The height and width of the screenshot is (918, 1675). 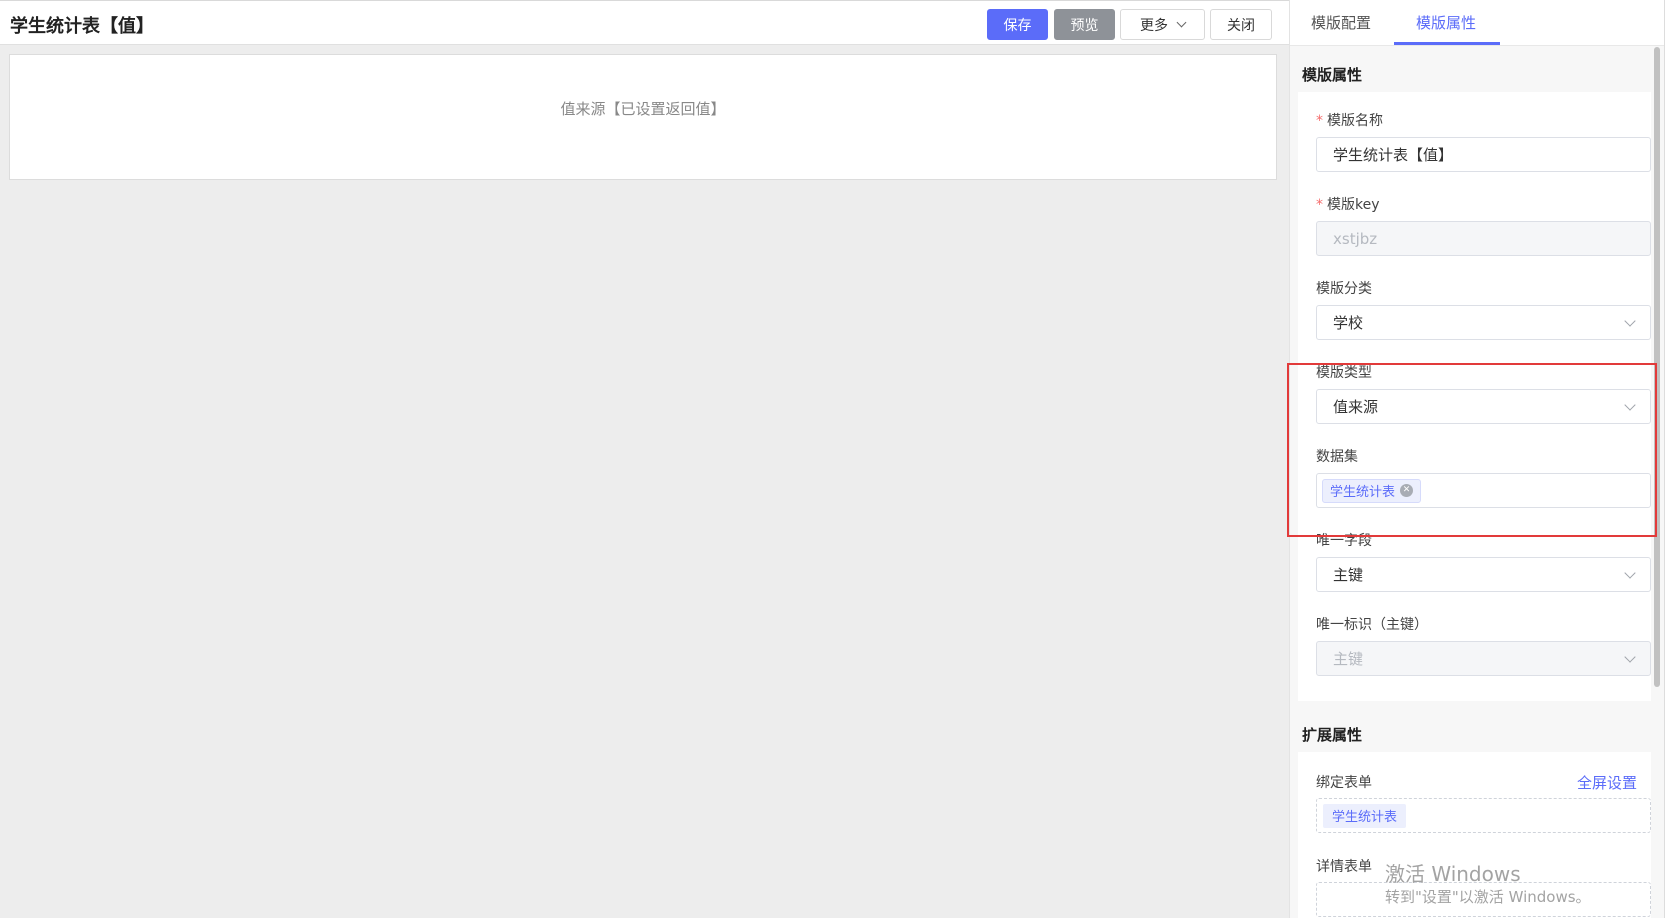 I want to click on active-tab-indicator, so click(x=1447, y=43).